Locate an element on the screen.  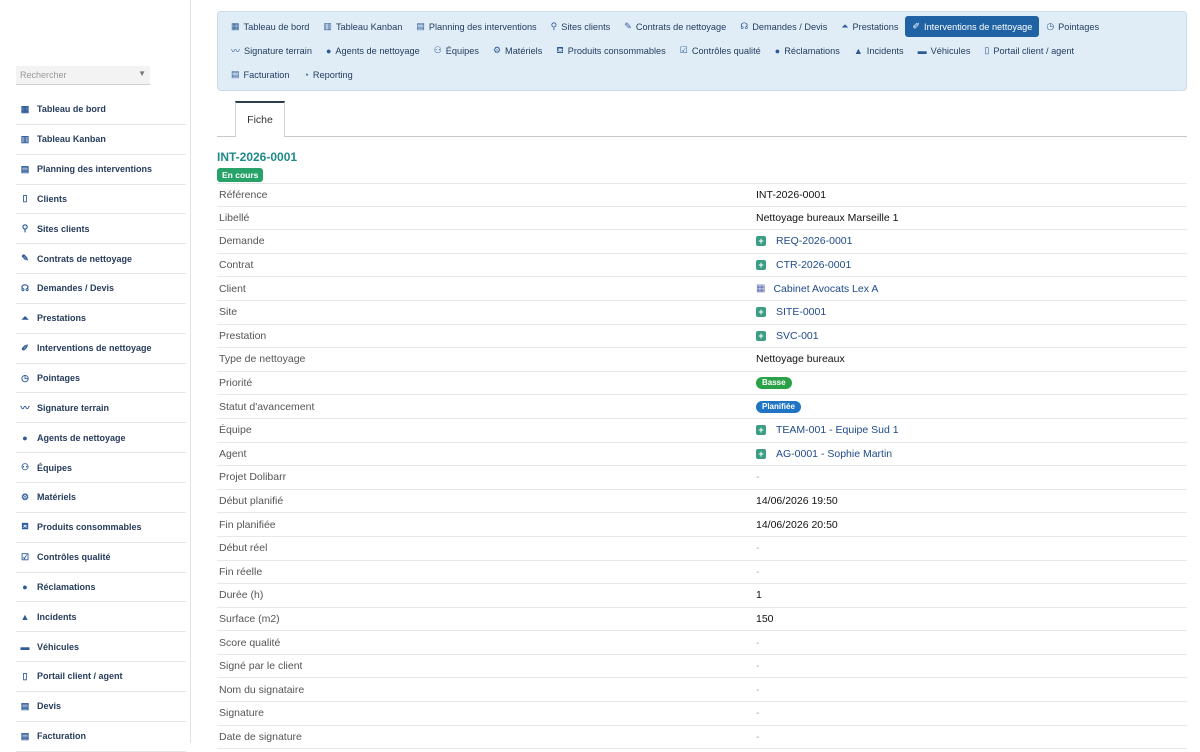
tab-fiche: Fiche is located at coordinates (260, 119).